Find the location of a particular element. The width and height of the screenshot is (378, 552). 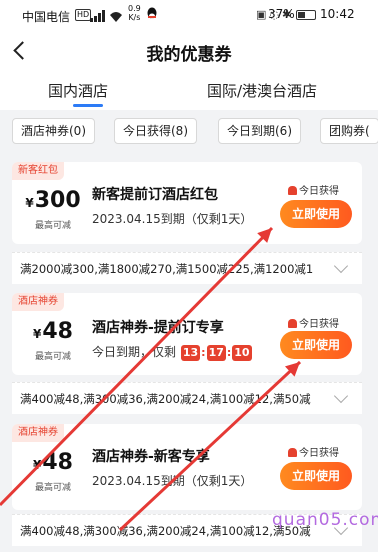

coupon-expiry: 今日到期，仅剩 13:17:10 is located at coordinates (172, 353).